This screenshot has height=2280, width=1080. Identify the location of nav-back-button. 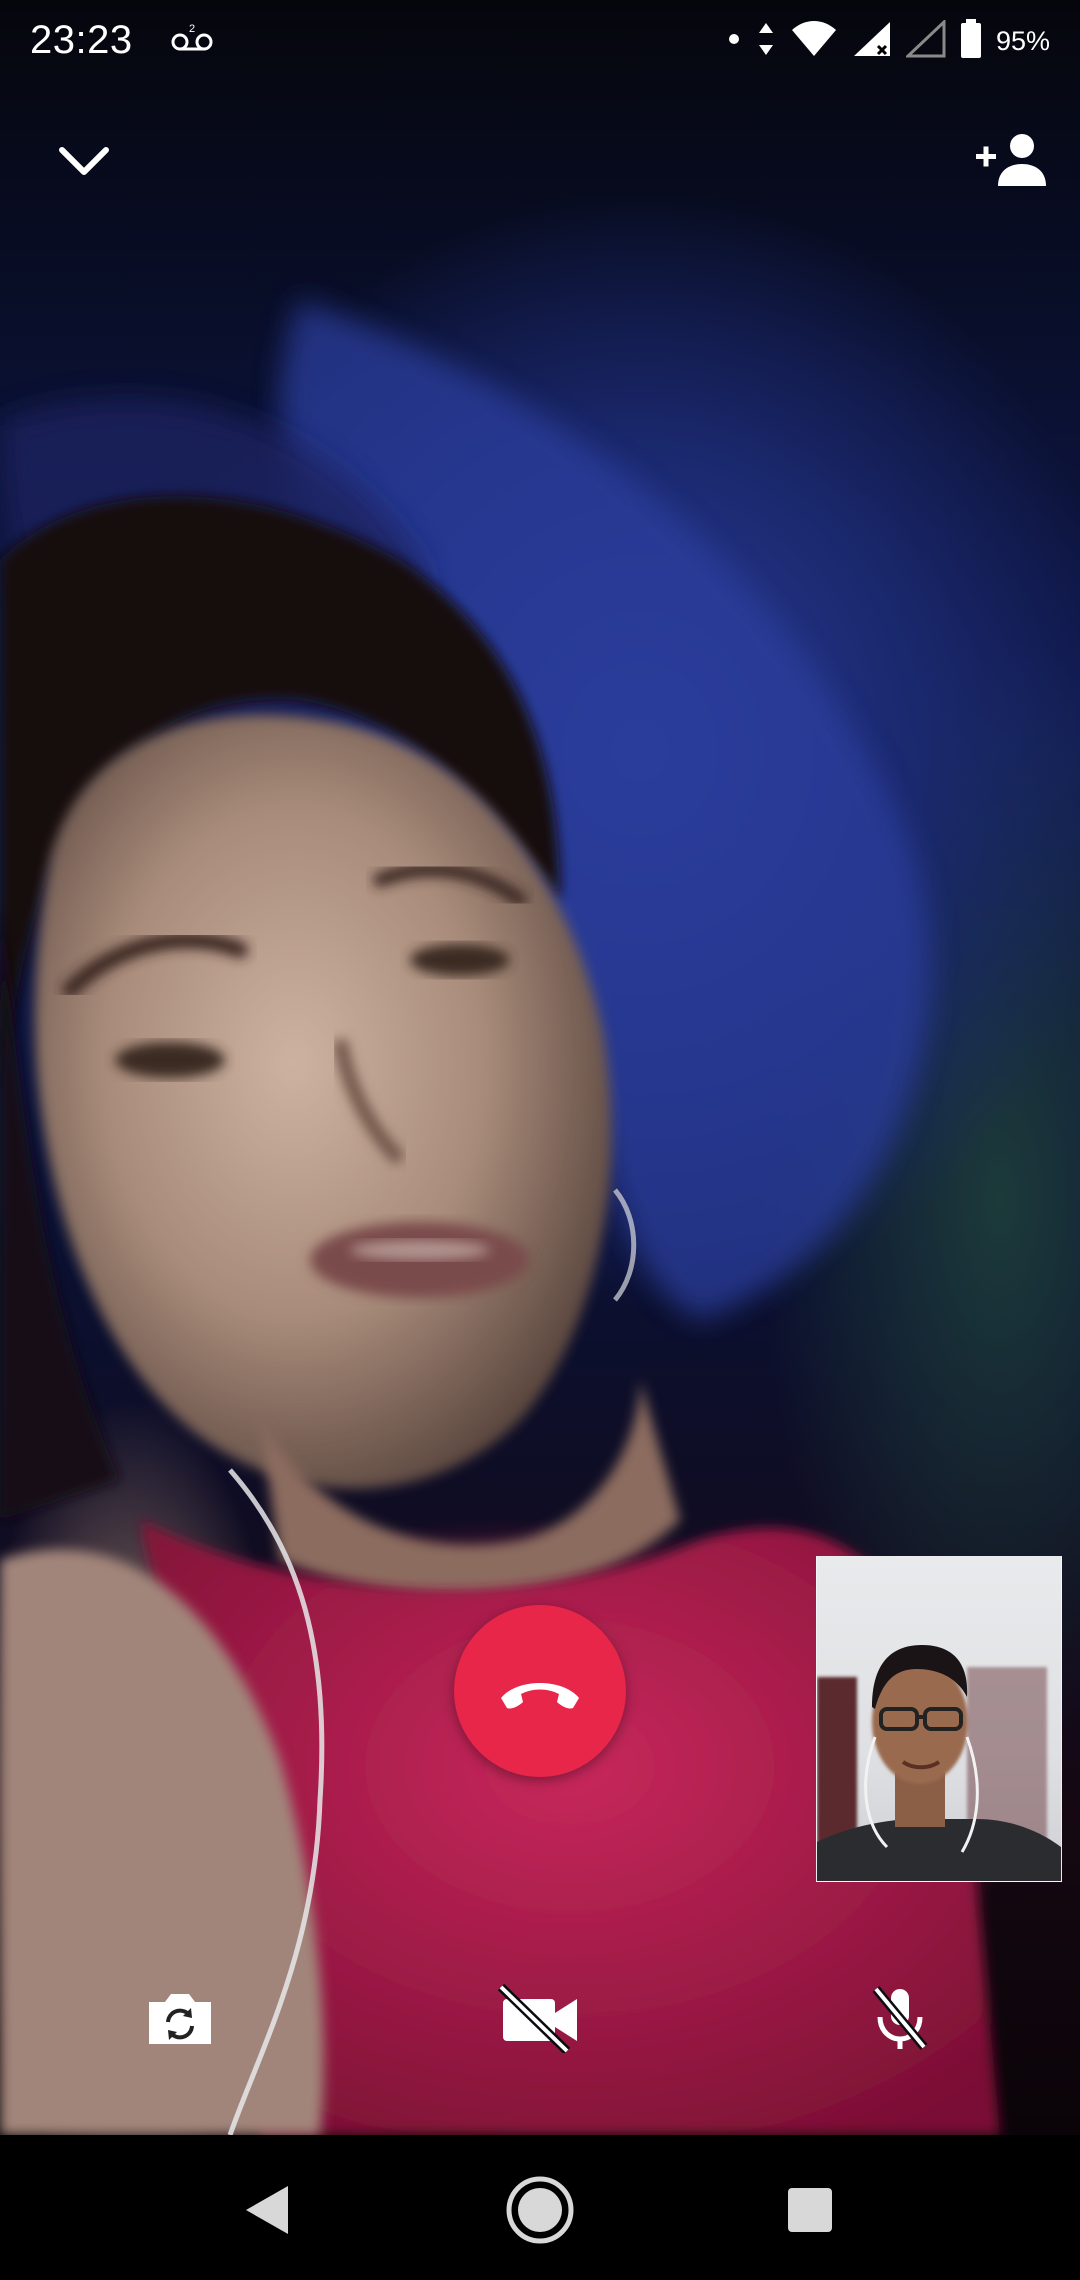
(267, 2210).